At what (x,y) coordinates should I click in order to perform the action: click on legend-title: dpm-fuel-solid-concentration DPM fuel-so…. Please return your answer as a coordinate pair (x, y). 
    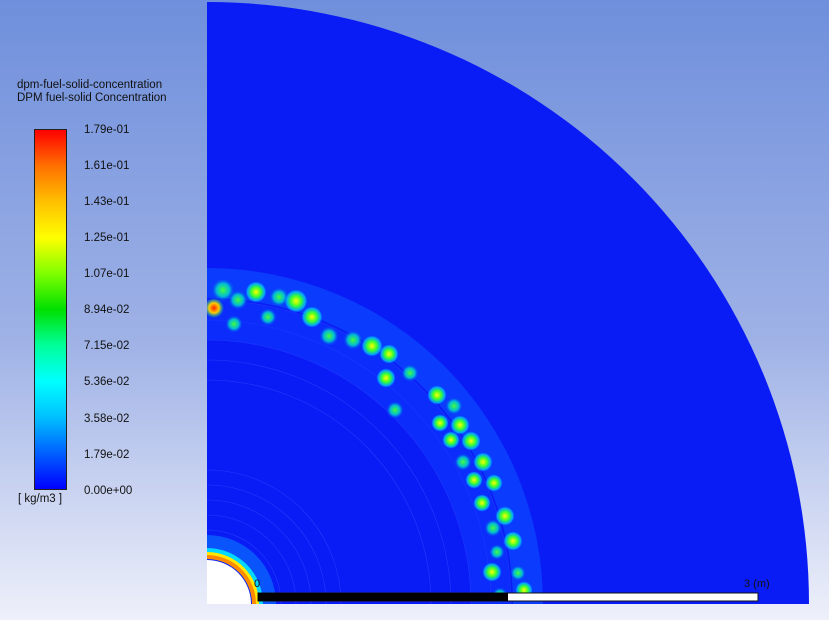
    Looking at the image, I should click on (92, 92).